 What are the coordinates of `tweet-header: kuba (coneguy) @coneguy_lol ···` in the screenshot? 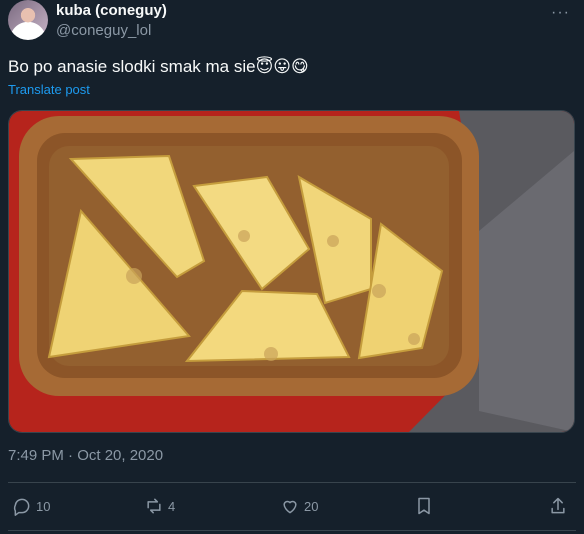 It's located at (292, 24).